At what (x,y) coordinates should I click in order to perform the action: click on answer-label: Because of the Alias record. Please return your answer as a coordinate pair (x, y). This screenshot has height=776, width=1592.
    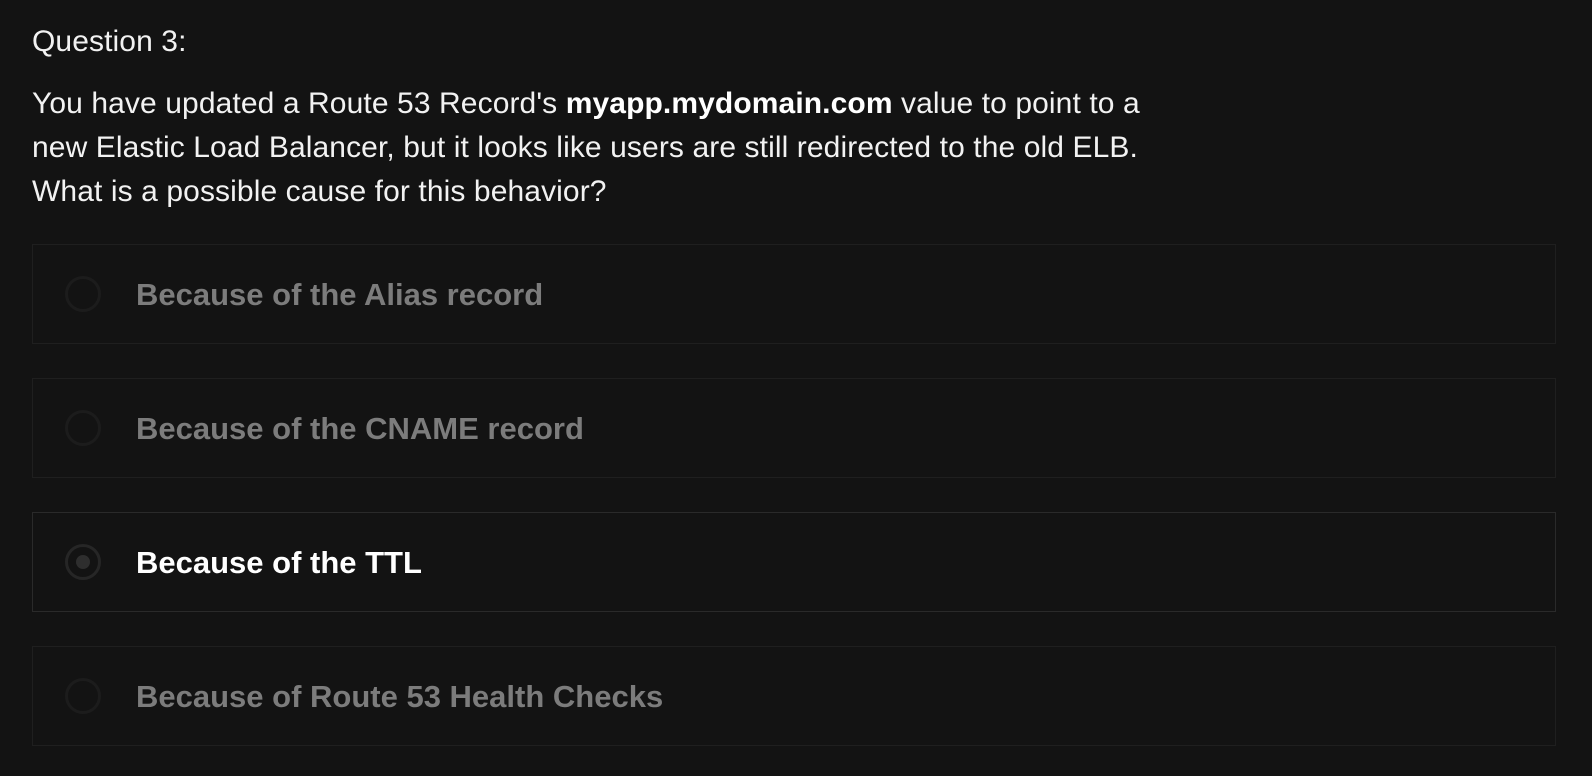
    Looking at the image, I should click on (340, 294).